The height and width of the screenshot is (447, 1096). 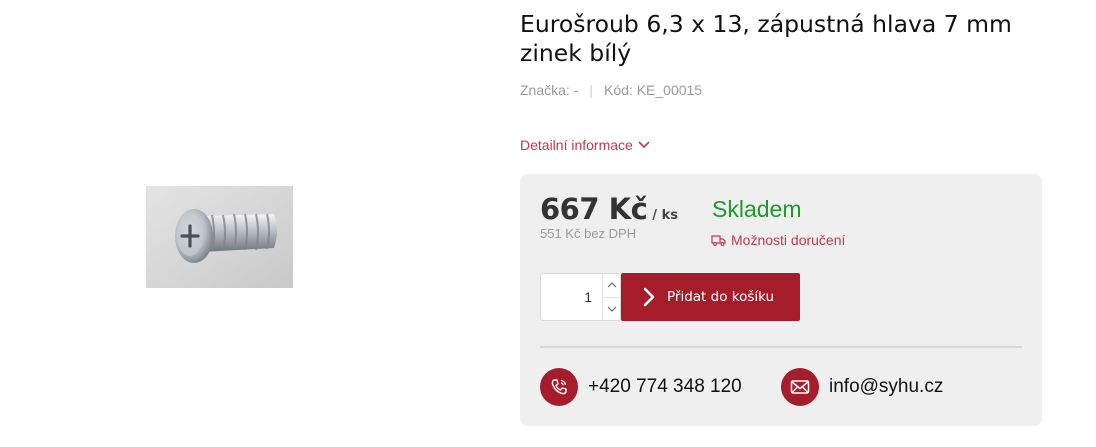 What do you see at coordinates (665, 215) in the screenshot?
I see `price-unit: / ks` at bounding box center [665, 215].